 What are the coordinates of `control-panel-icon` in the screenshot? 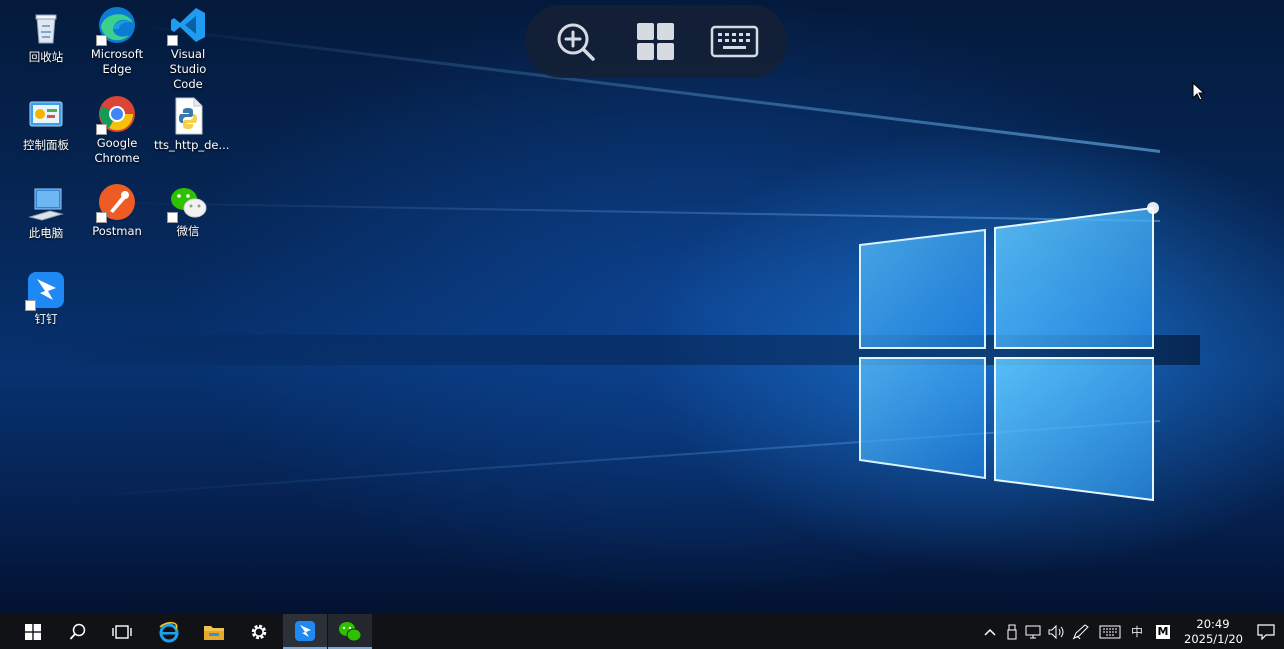 It's located at (46, 116).